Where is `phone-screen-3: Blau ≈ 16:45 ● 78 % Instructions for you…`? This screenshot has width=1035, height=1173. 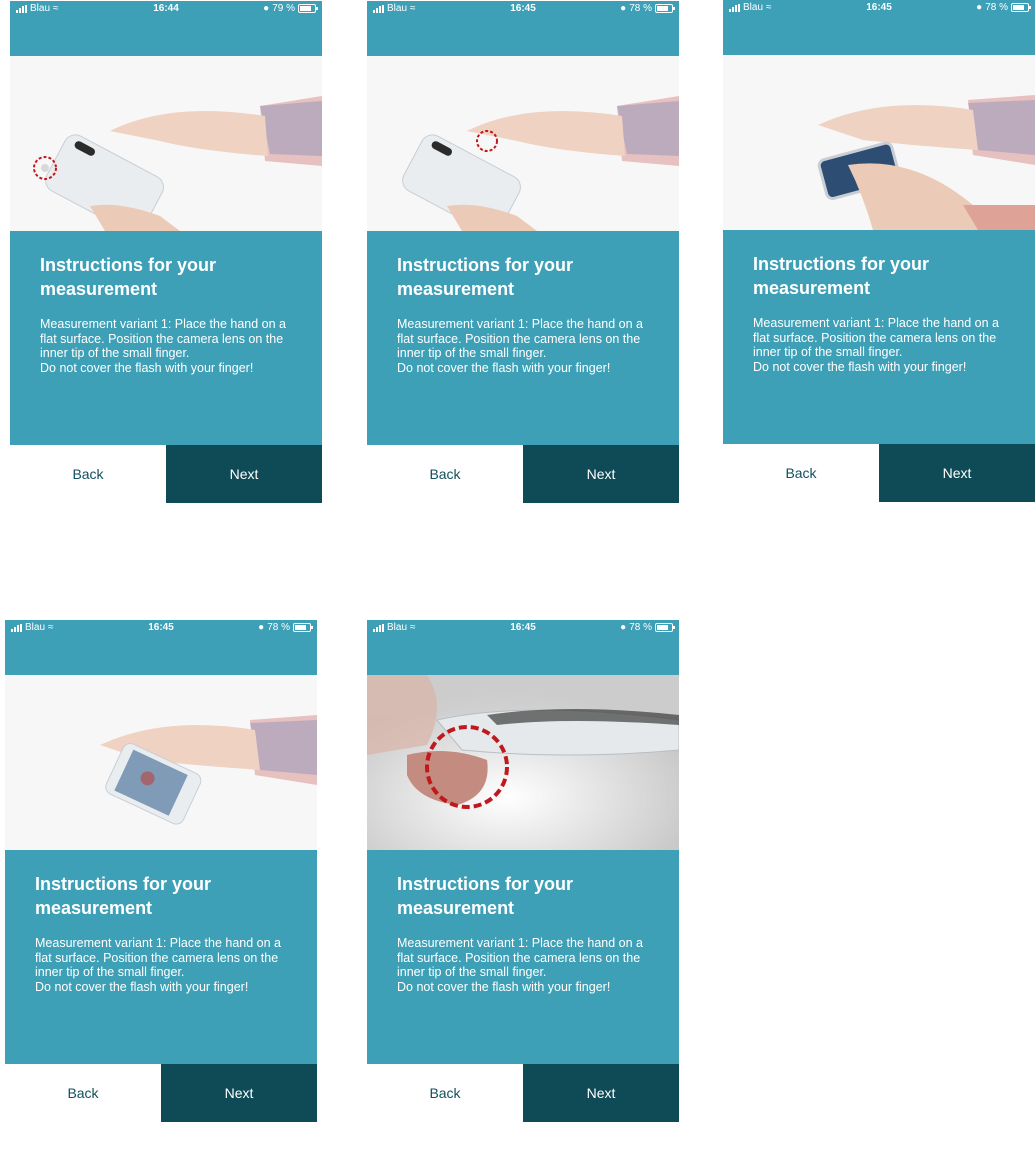 phone-screen-3: Blau ≈ 16:45 ● 78 % Instructions for you… is located at coordinates (879, 251).